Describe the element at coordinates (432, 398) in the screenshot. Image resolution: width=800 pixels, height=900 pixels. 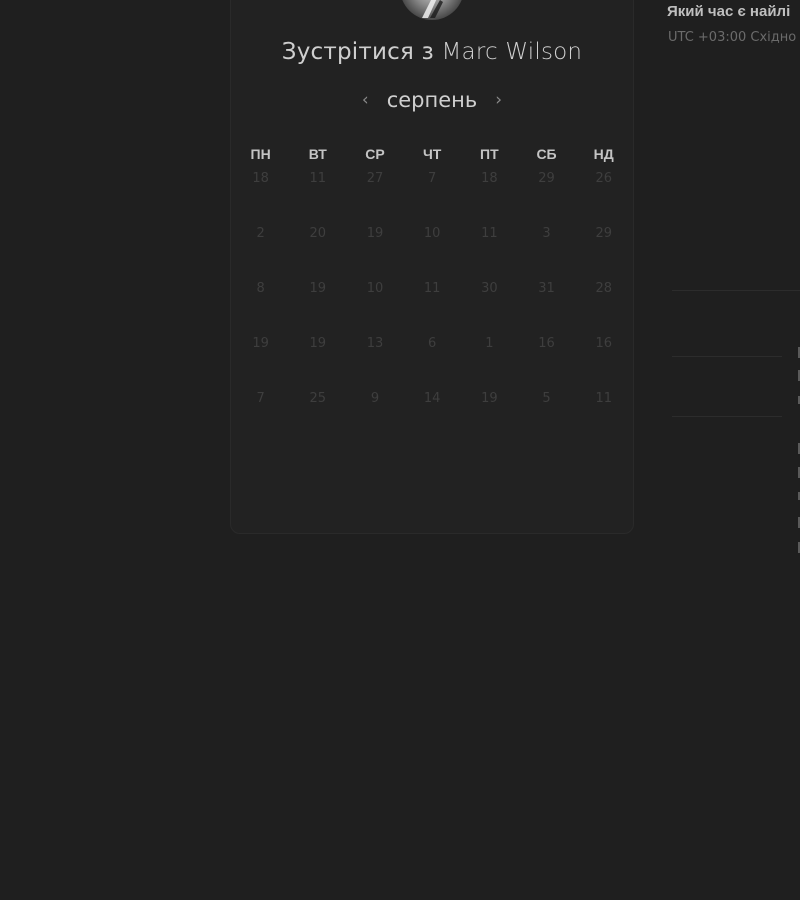
I see `calendar-day: 14` at that location.